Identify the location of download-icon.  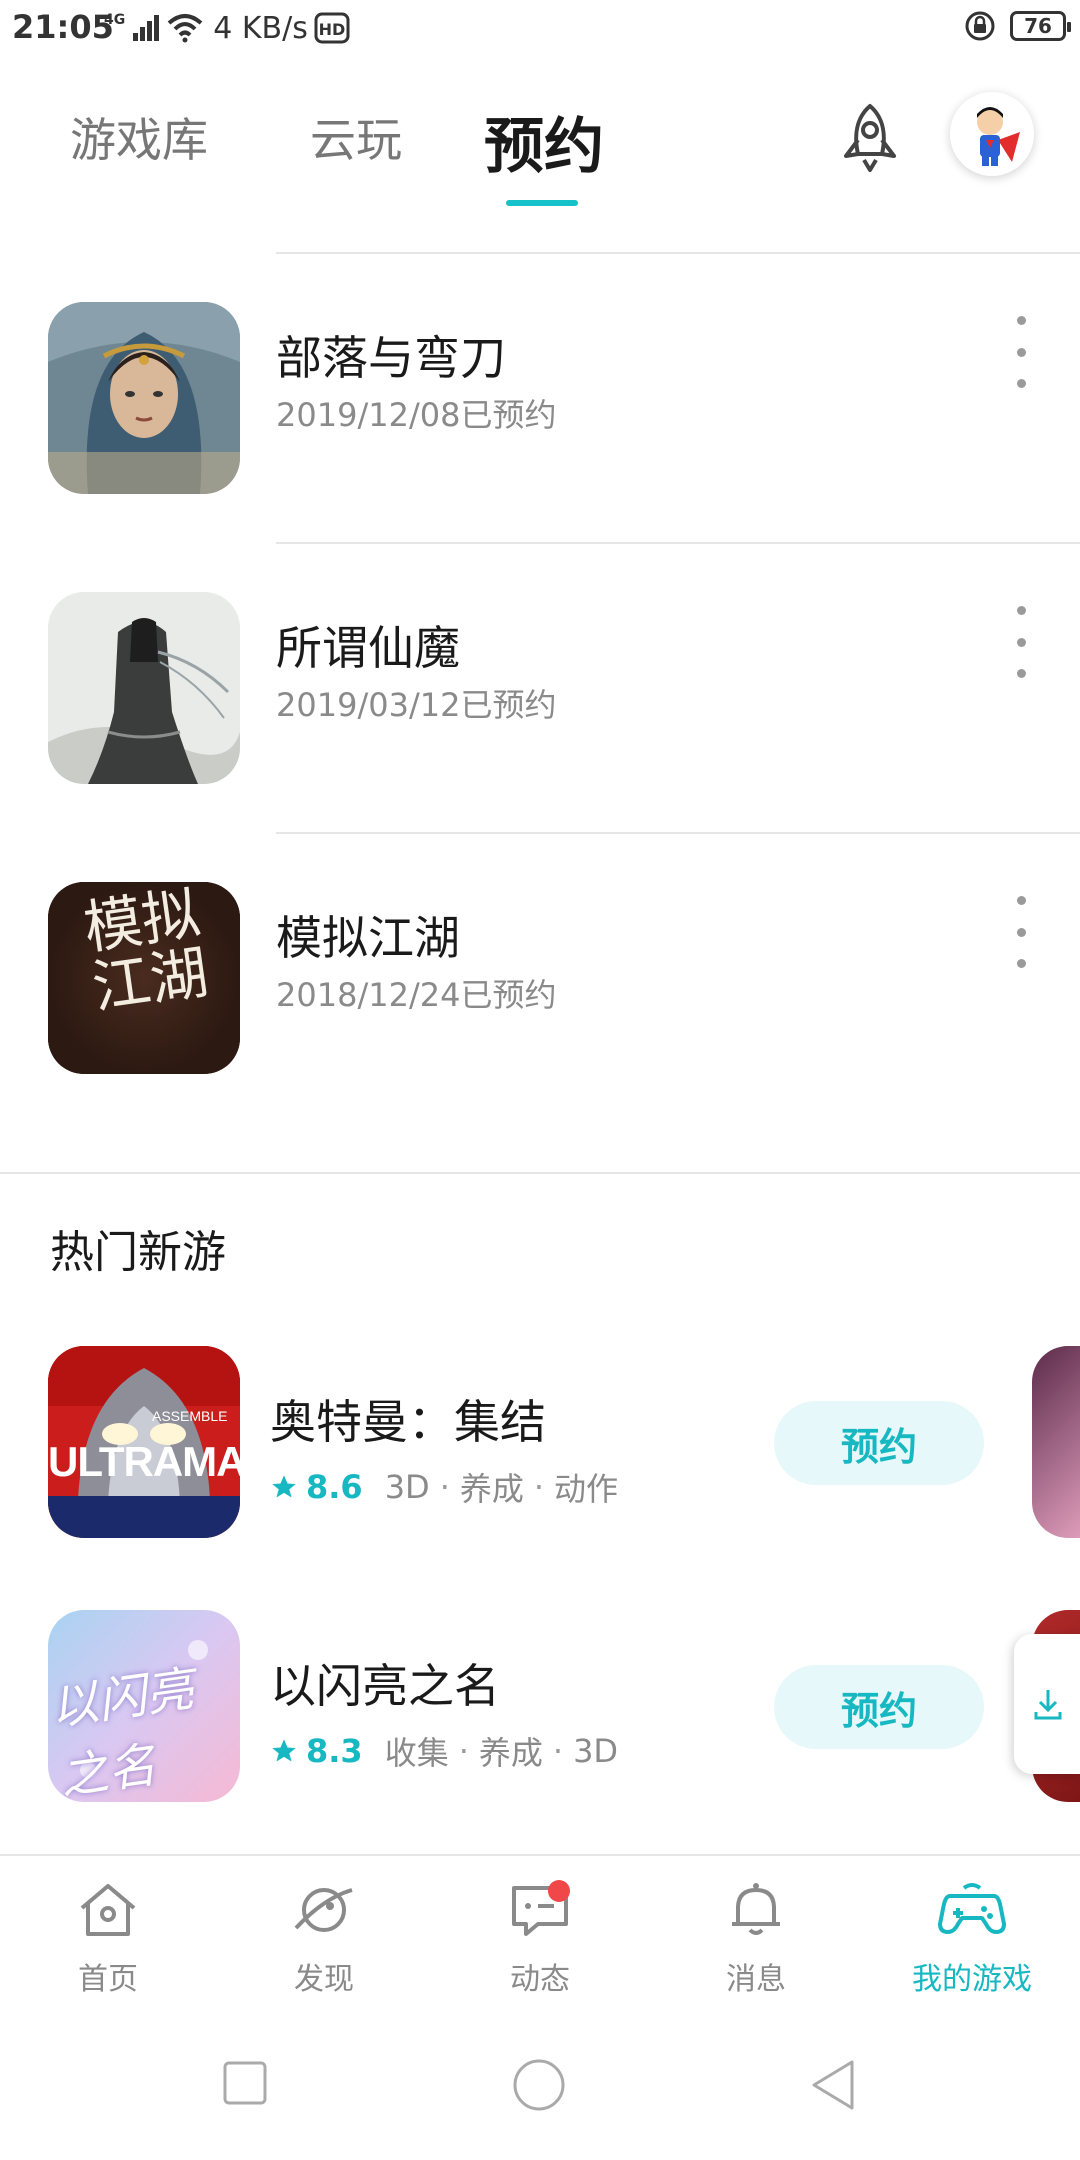
(1048, 1705).